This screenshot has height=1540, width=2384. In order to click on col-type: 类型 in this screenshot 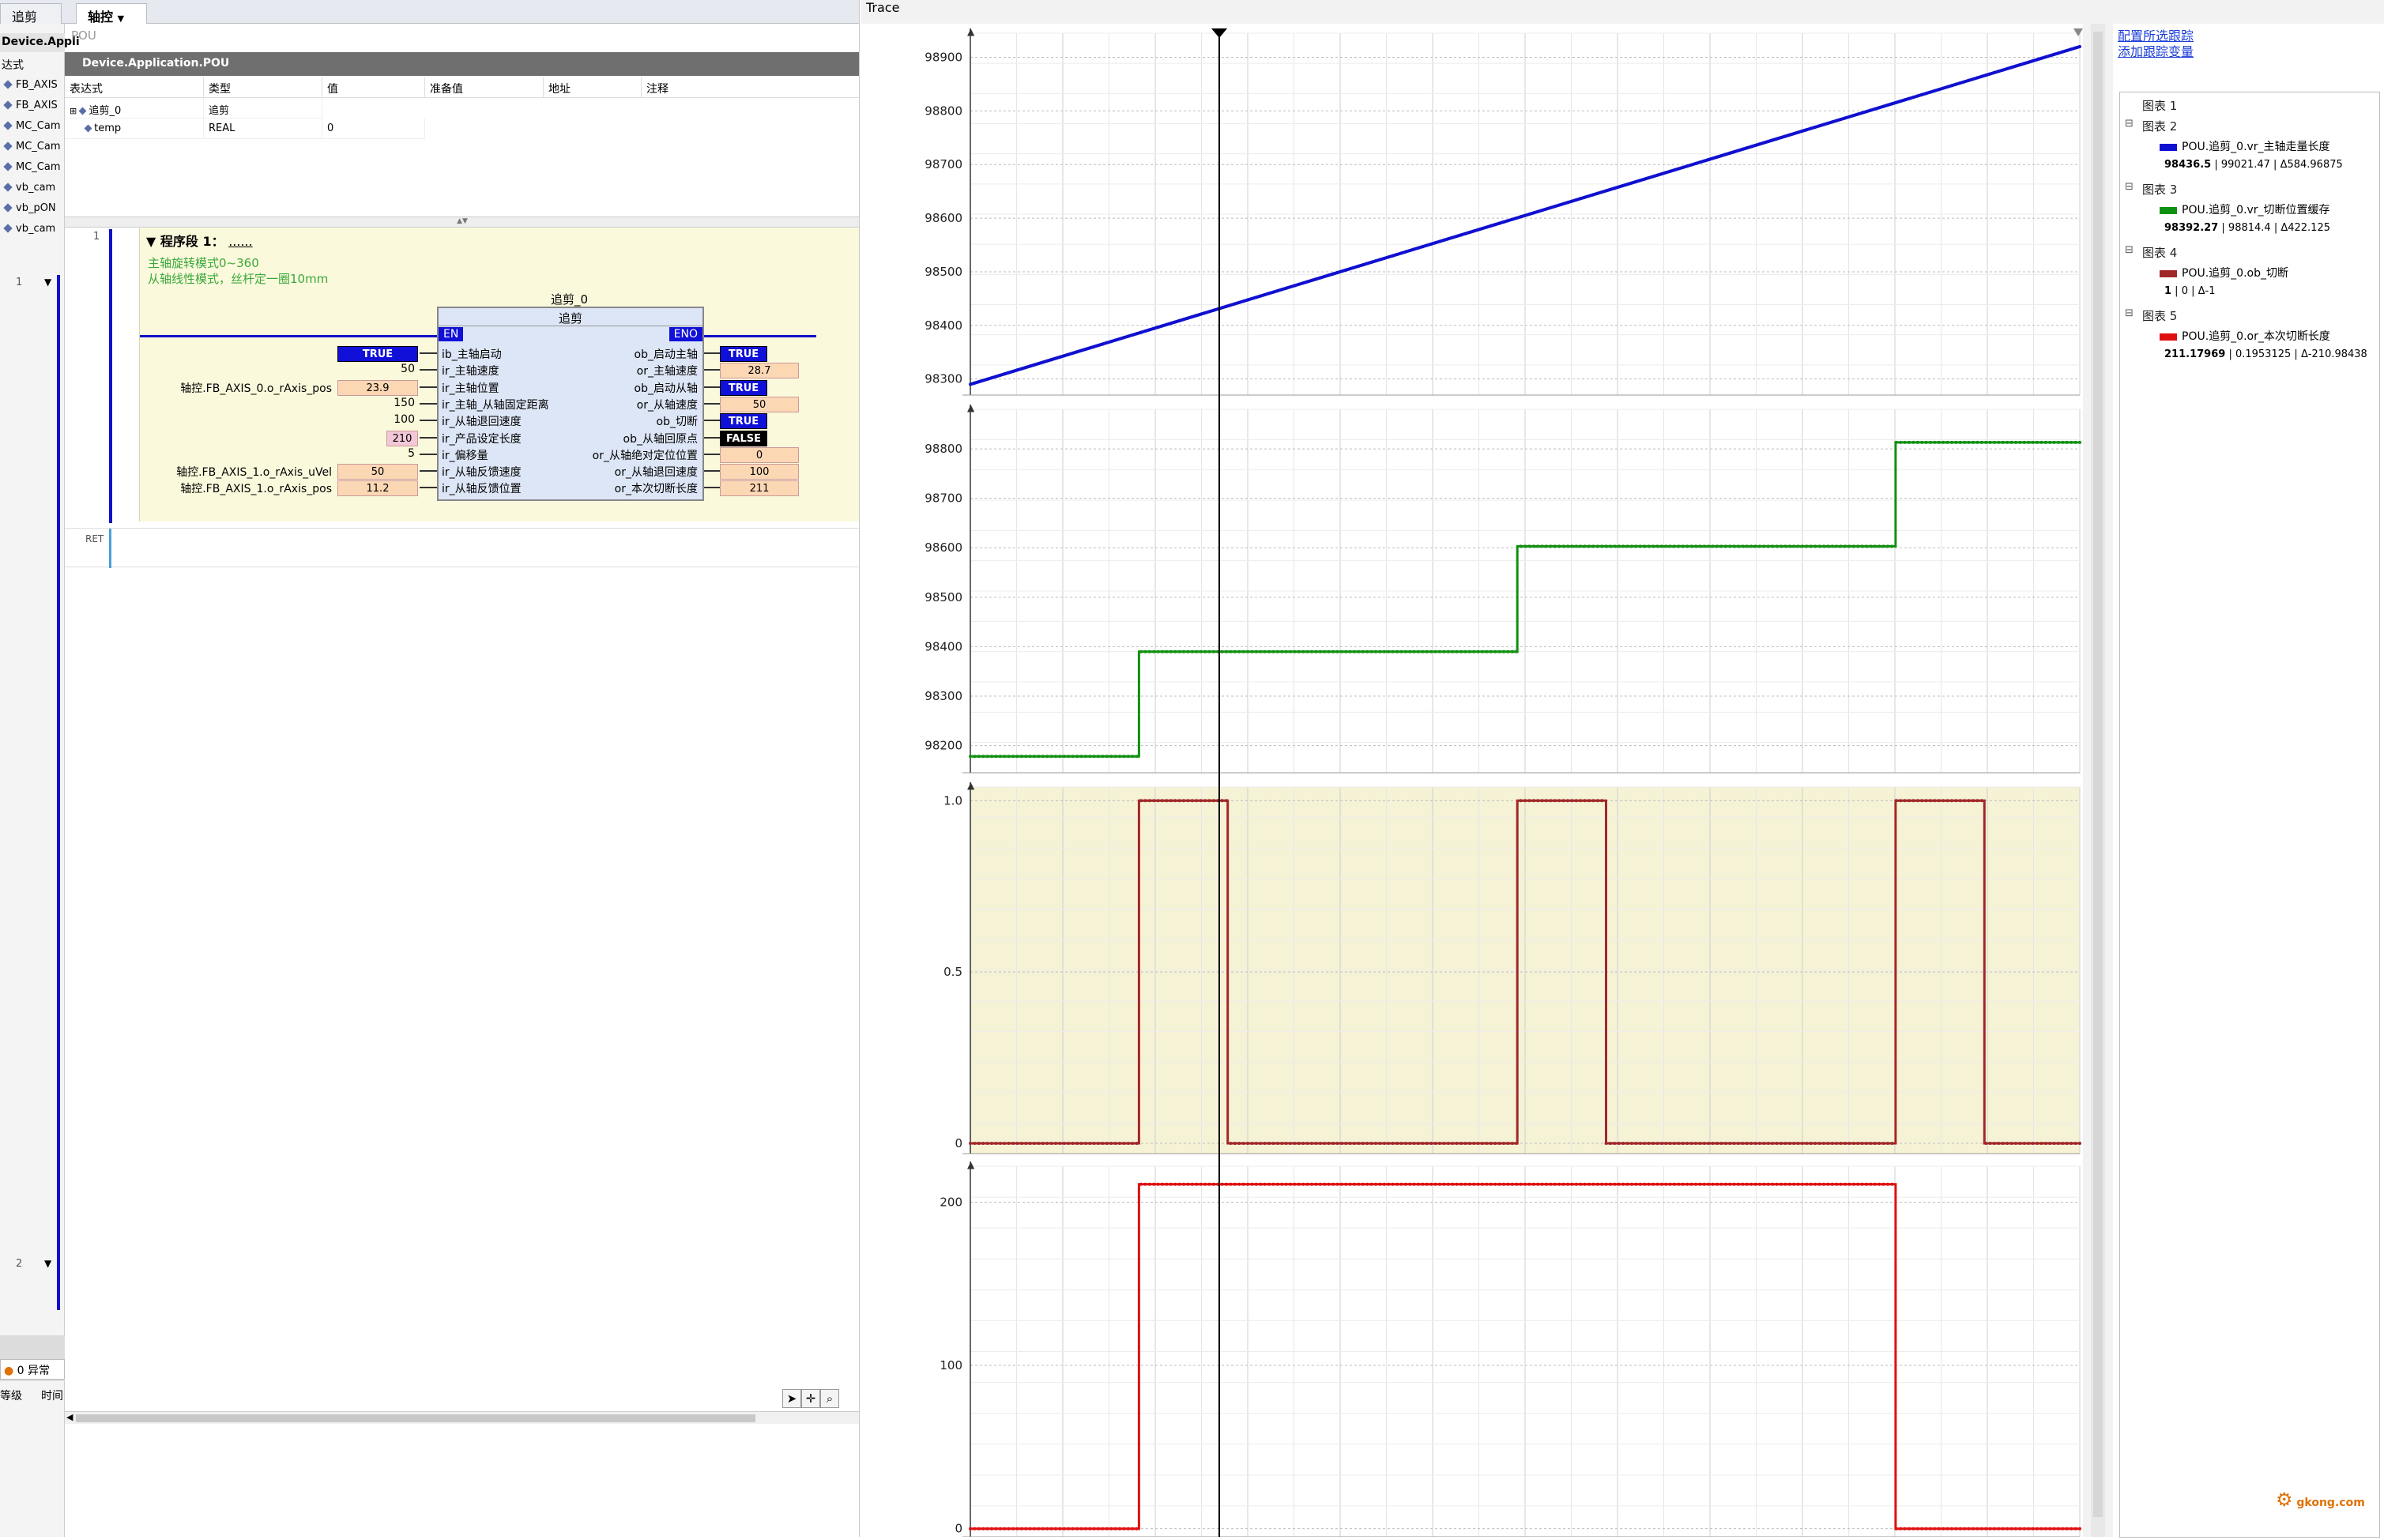, I will do `click(263, 87)`.